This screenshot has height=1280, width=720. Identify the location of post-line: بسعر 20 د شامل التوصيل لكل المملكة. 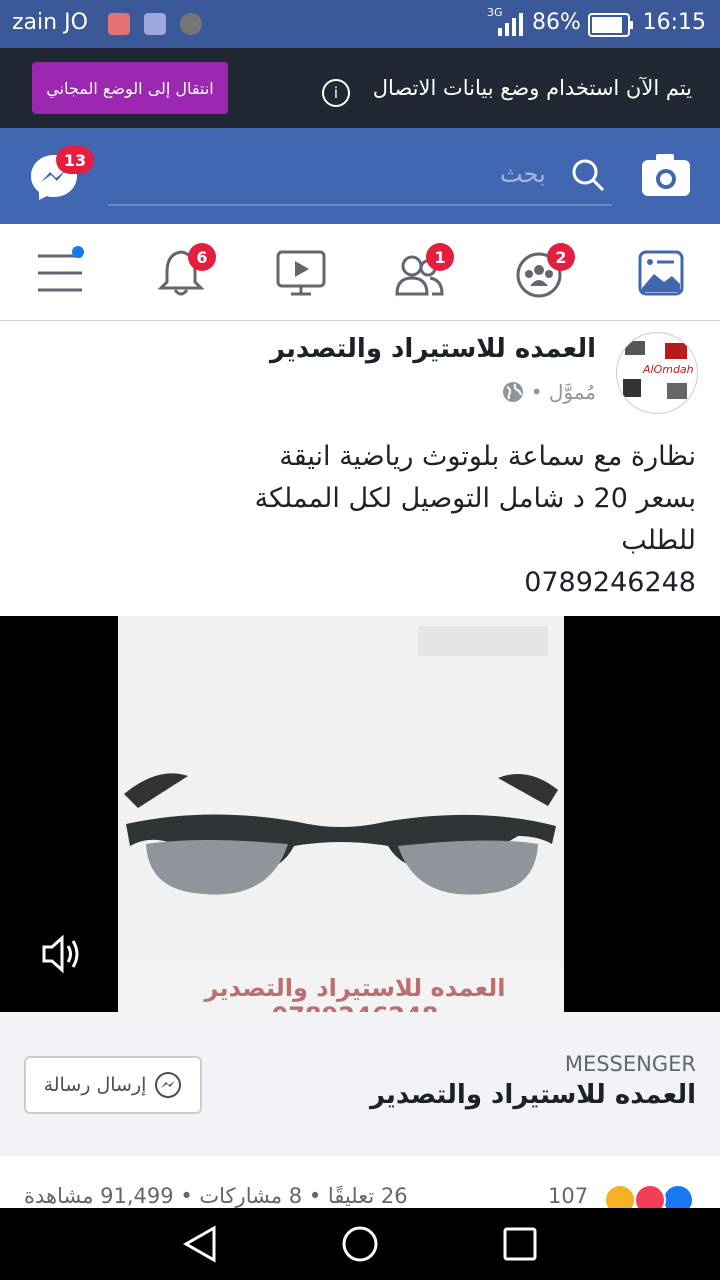
(475, 498).